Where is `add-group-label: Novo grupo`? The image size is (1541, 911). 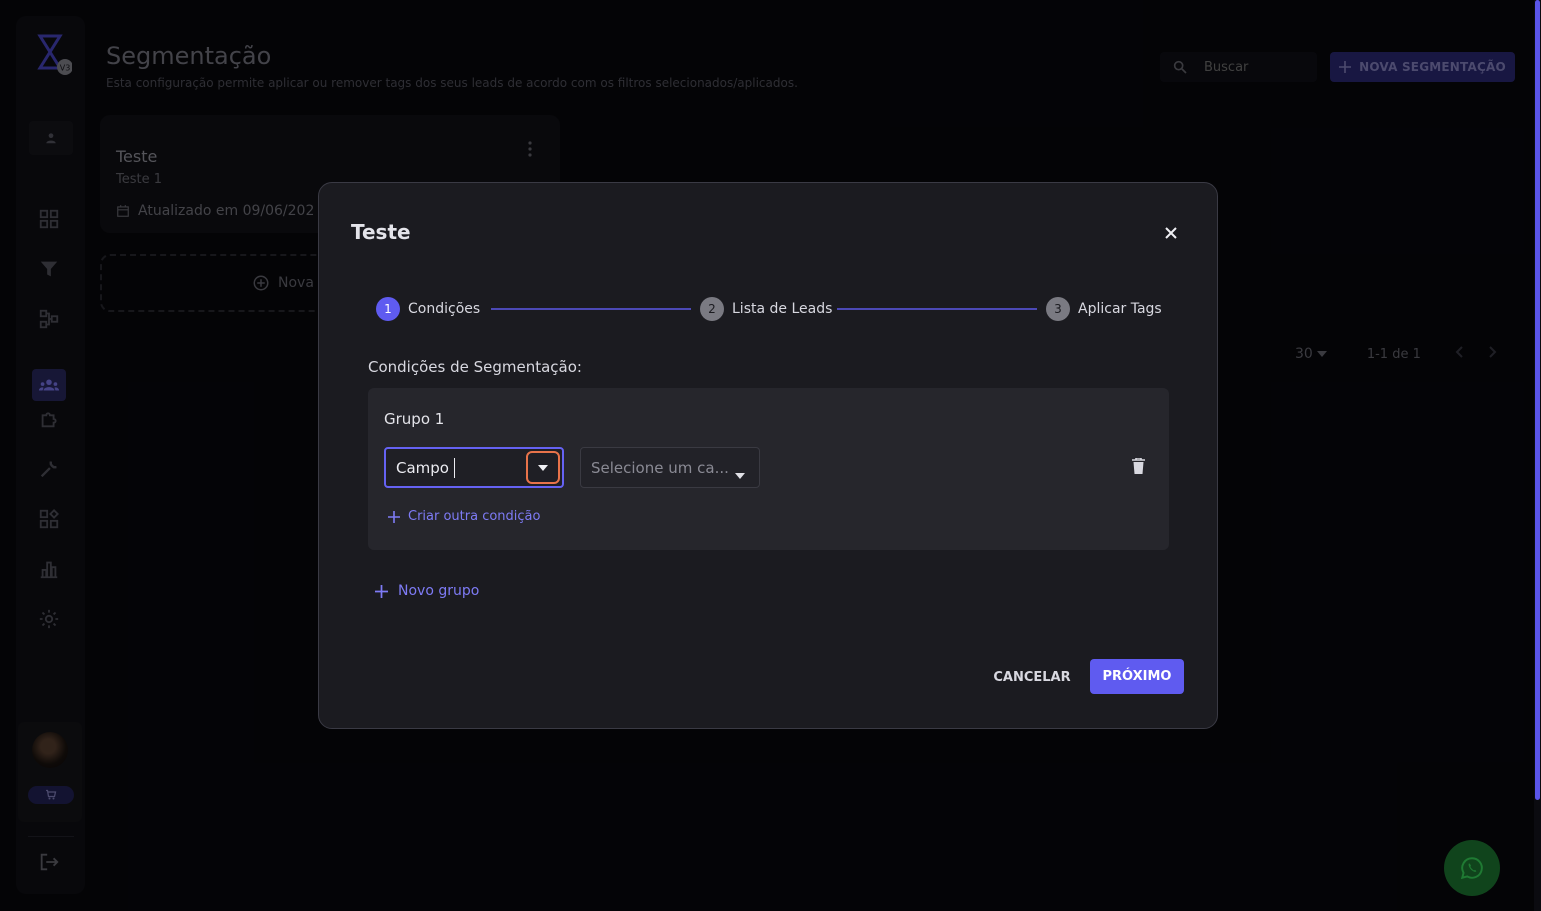
add-group-label: Novo grupo is located at coordinates (439, 591).